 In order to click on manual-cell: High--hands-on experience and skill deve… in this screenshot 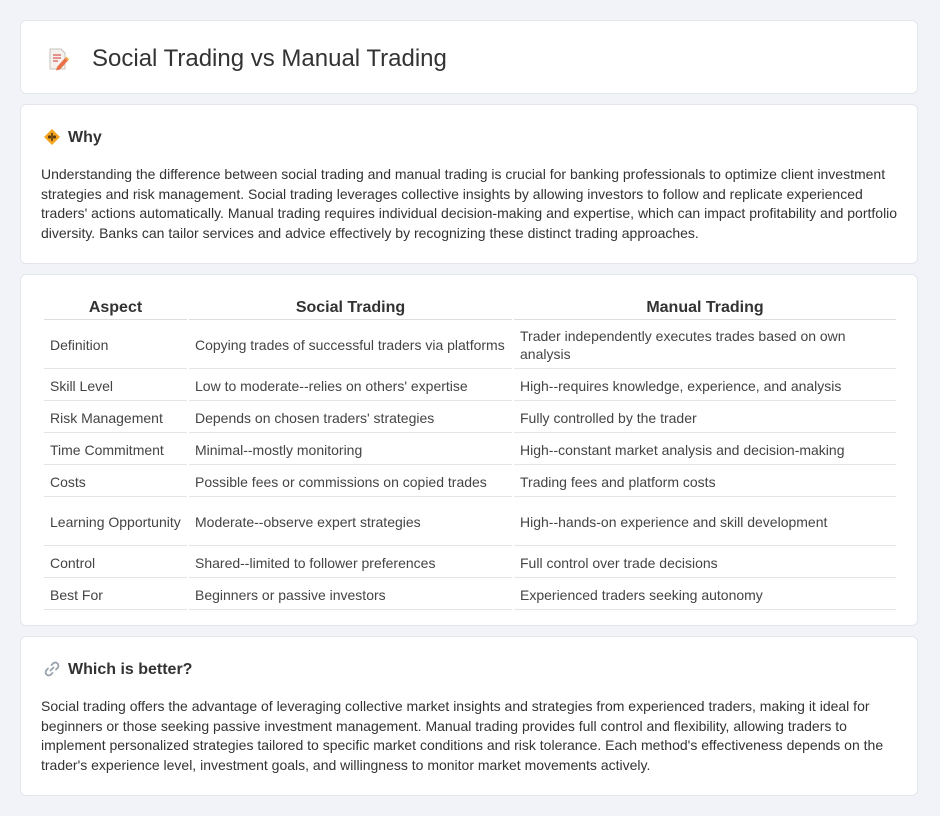, I will do `click(705, 522)`.